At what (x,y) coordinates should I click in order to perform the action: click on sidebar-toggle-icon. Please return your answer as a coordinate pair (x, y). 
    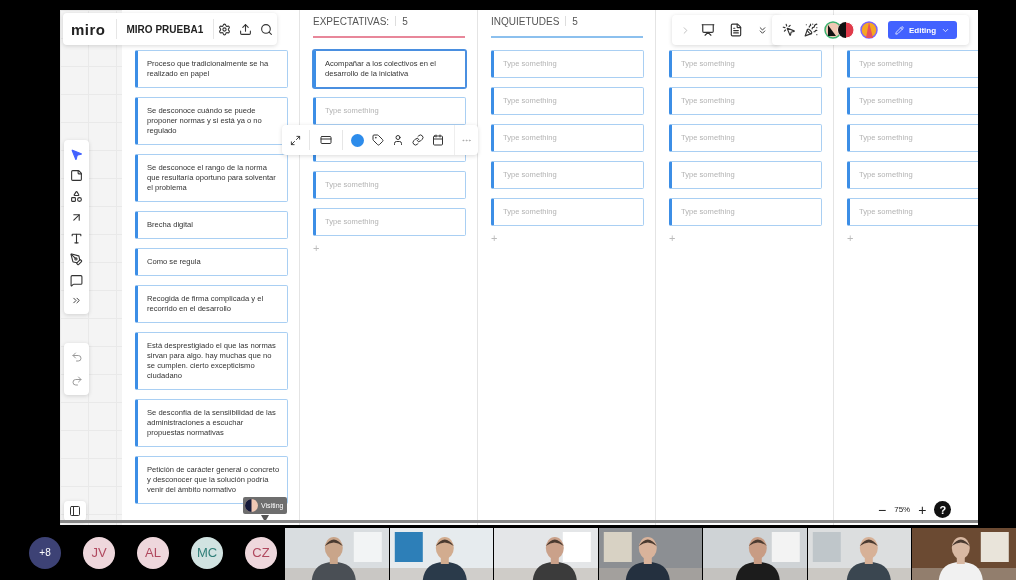
    Looking at the image, I should click on (75, 511).